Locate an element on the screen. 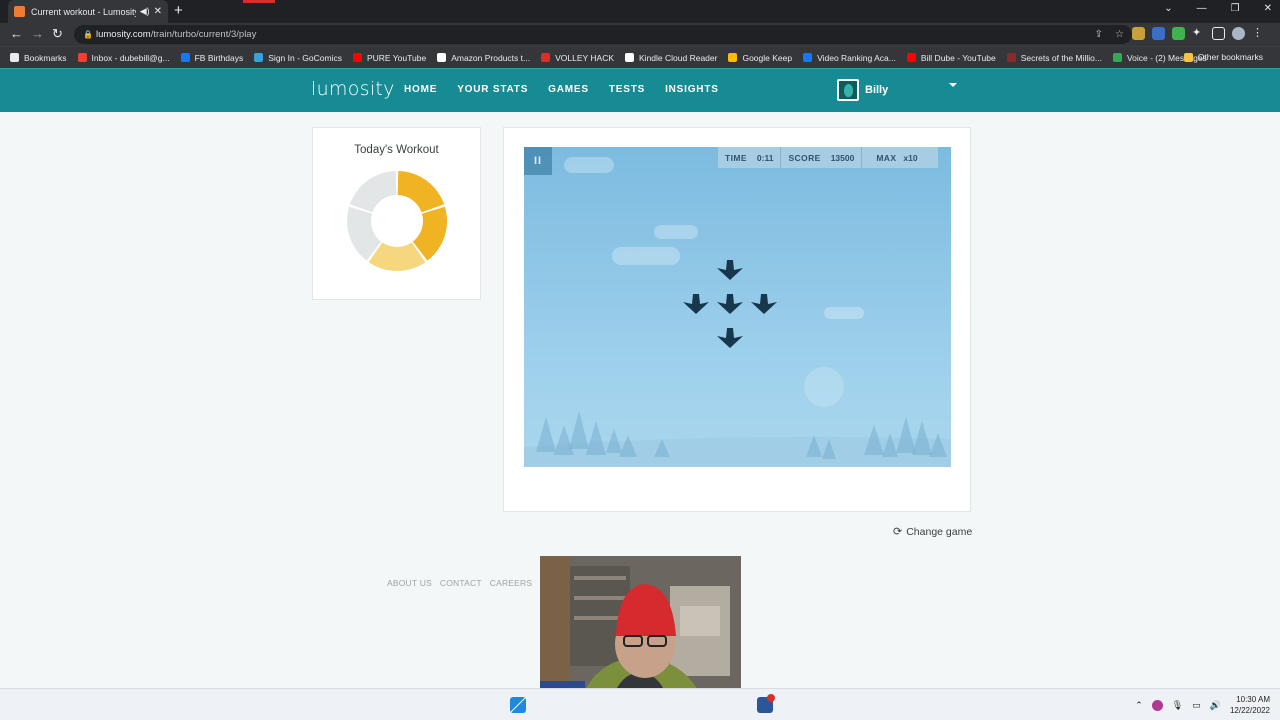  workout-title: Today's Workout is located at coordinates (396, 150).